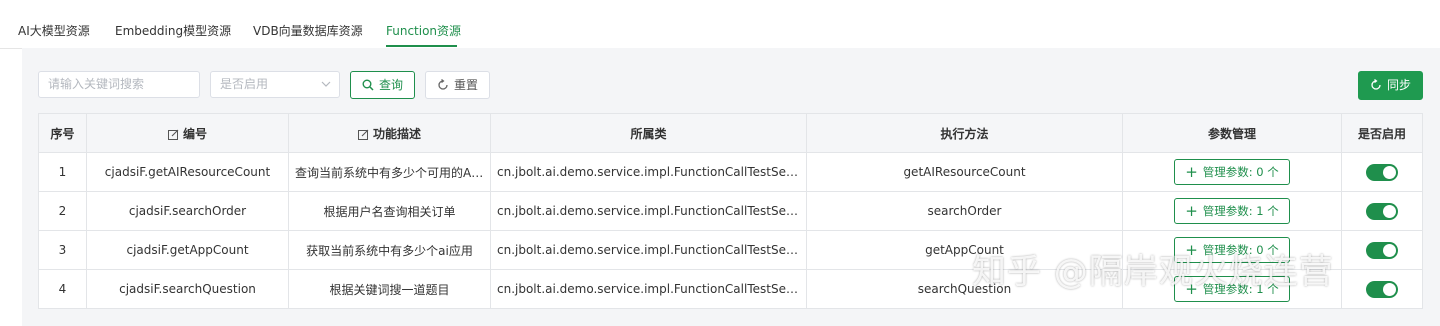 This screenshot has width=1440, height=326. Describe the element at coordinates (62, 250) in the screenshot. I see `cell-index: 3` at that location.